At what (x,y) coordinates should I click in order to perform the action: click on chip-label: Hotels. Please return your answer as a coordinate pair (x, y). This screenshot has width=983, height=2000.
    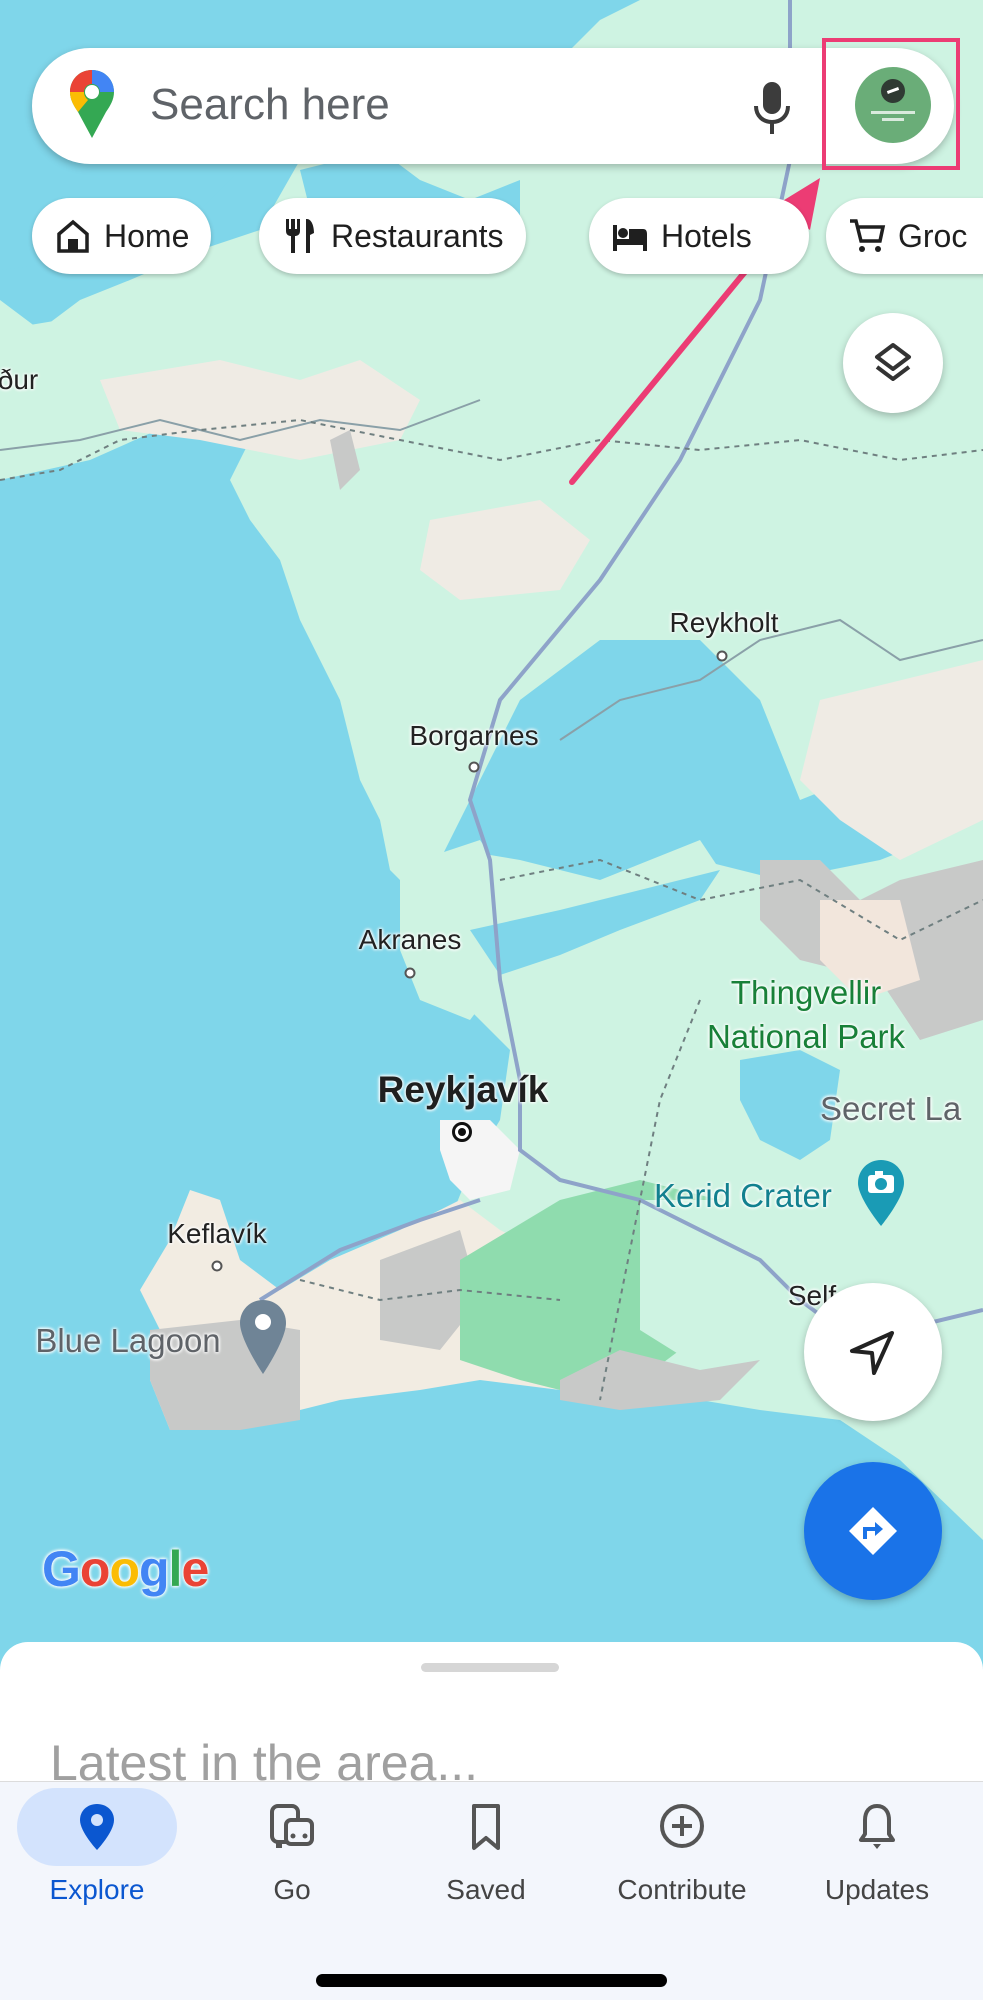
    Looking at the image, I should click on (706, 235).